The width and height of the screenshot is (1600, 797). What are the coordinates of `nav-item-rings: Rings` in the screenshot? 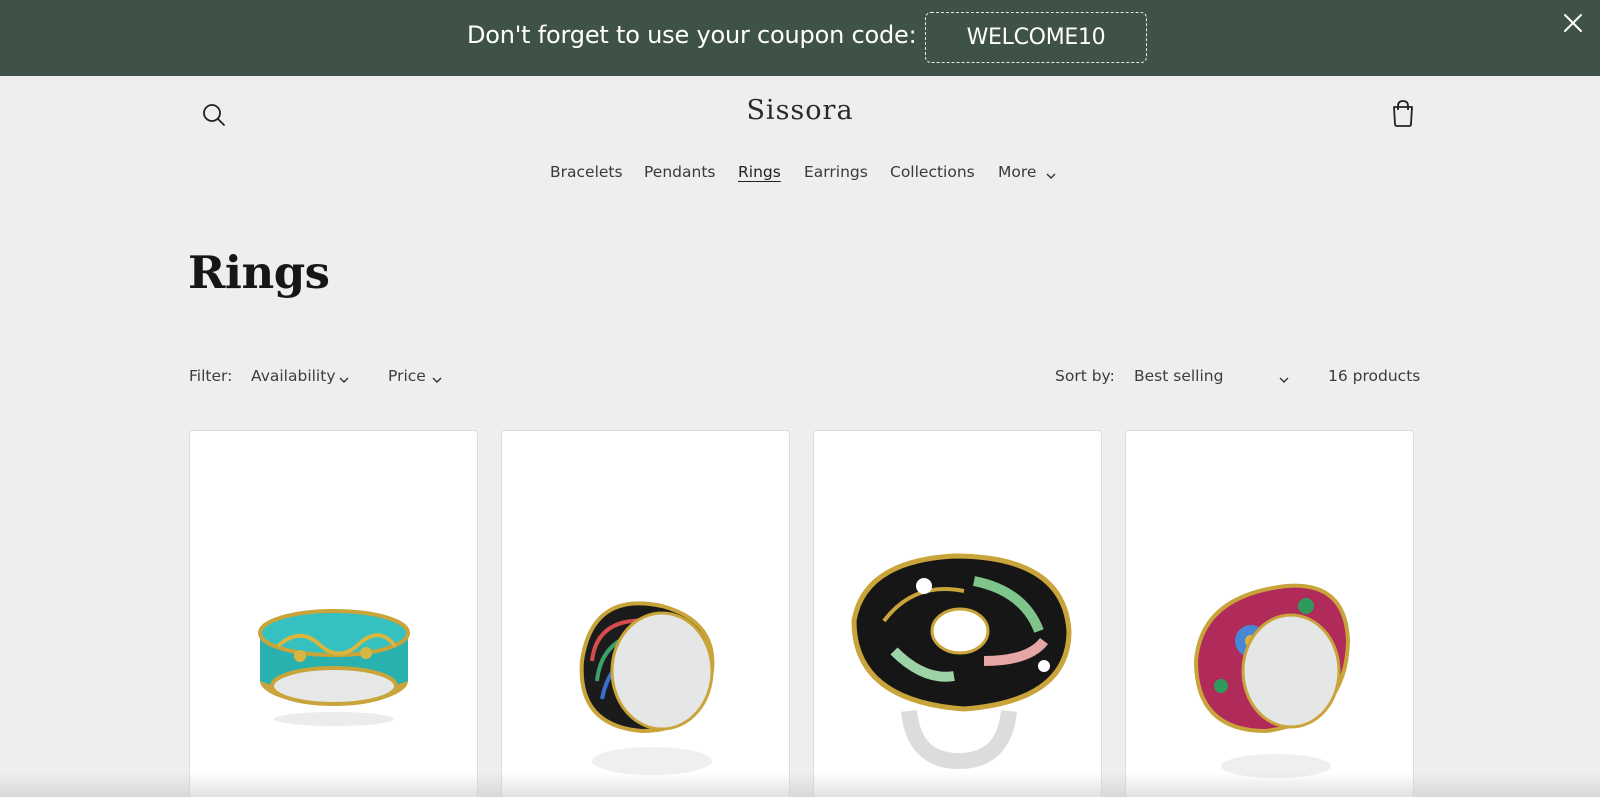 It's located at (759, 174).